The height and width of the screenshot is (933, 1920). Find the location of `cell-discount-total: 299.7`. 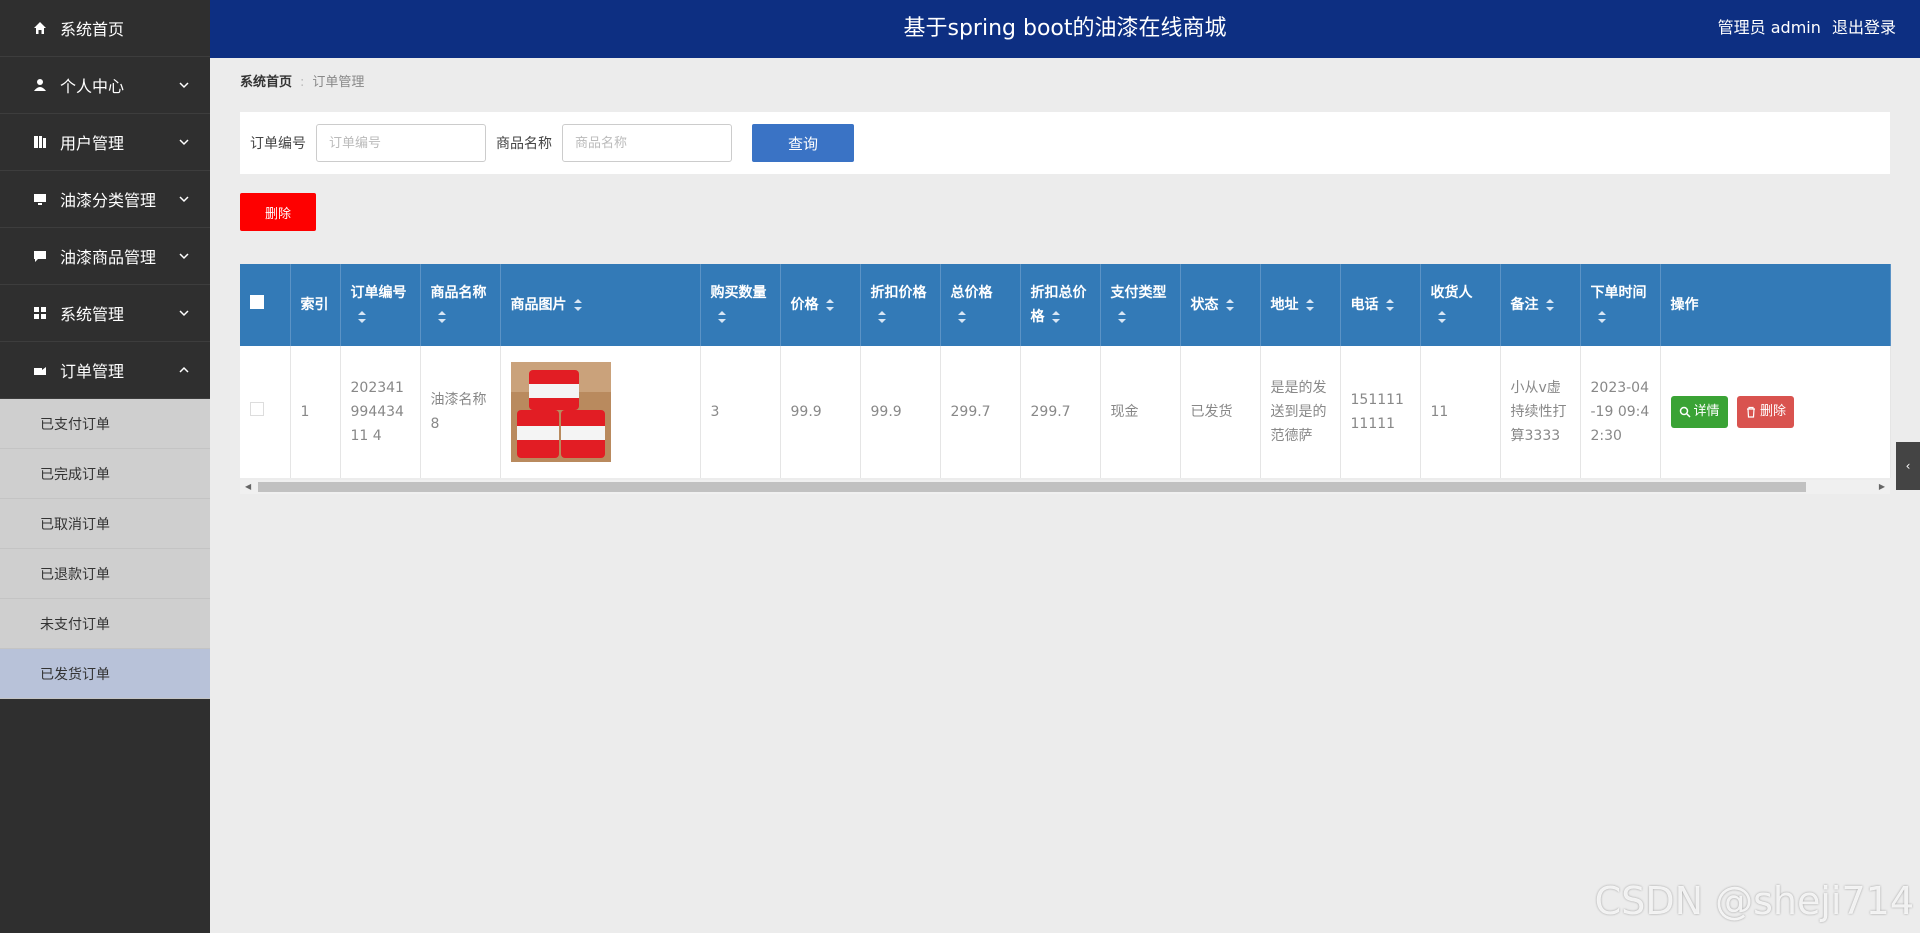

cell-discount-total: 299.7 is located at coordinates (1060, 412).